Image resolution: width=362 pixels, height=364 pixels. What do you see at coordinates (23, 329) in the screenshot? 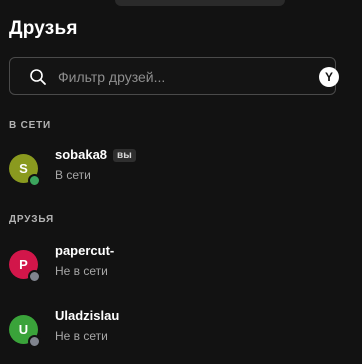
I see `avatar-initial: U` at bounding box center [23, 329].